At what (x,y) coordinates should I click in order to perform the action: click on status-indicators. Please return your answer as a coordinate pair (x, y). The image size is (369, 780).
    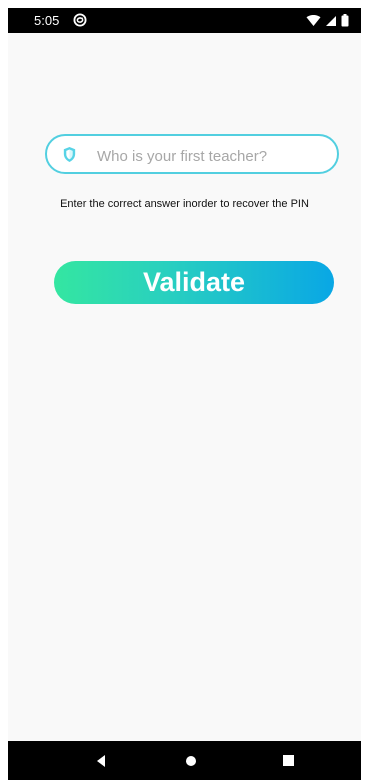
    Looking at the image, I should click on (327, 20).